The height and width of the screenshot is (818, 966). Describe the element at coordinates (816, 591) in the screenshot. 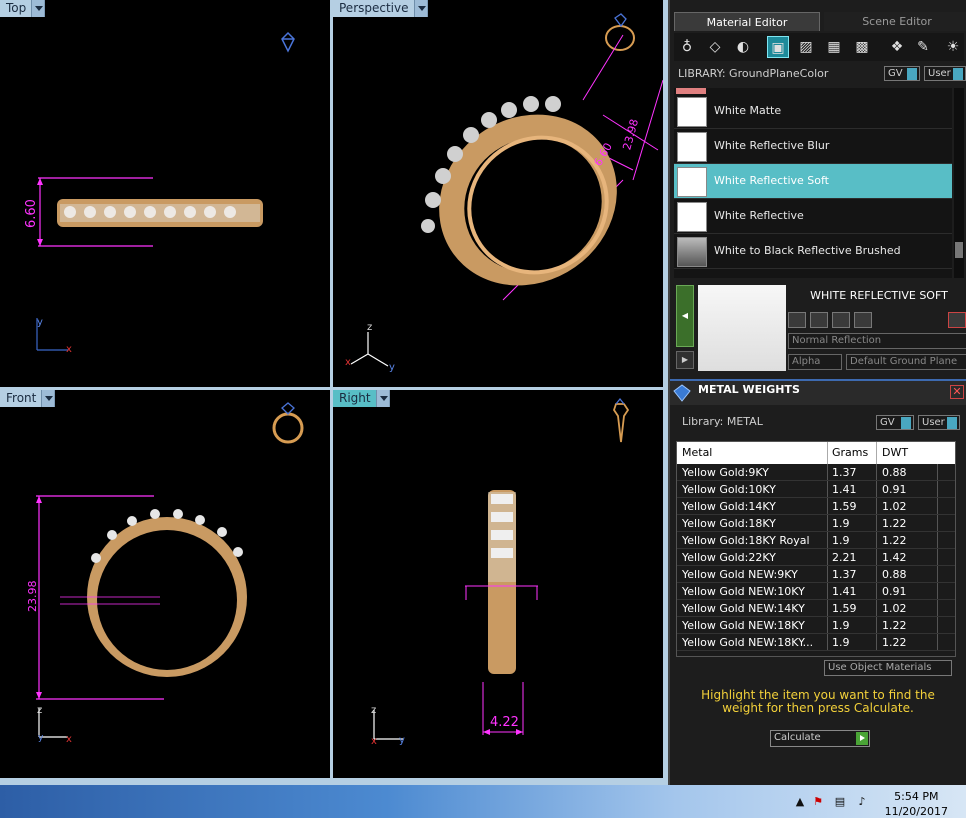

I see `table-row: Yellow Gold NEW:10KY 1.41 0.91` at that location.